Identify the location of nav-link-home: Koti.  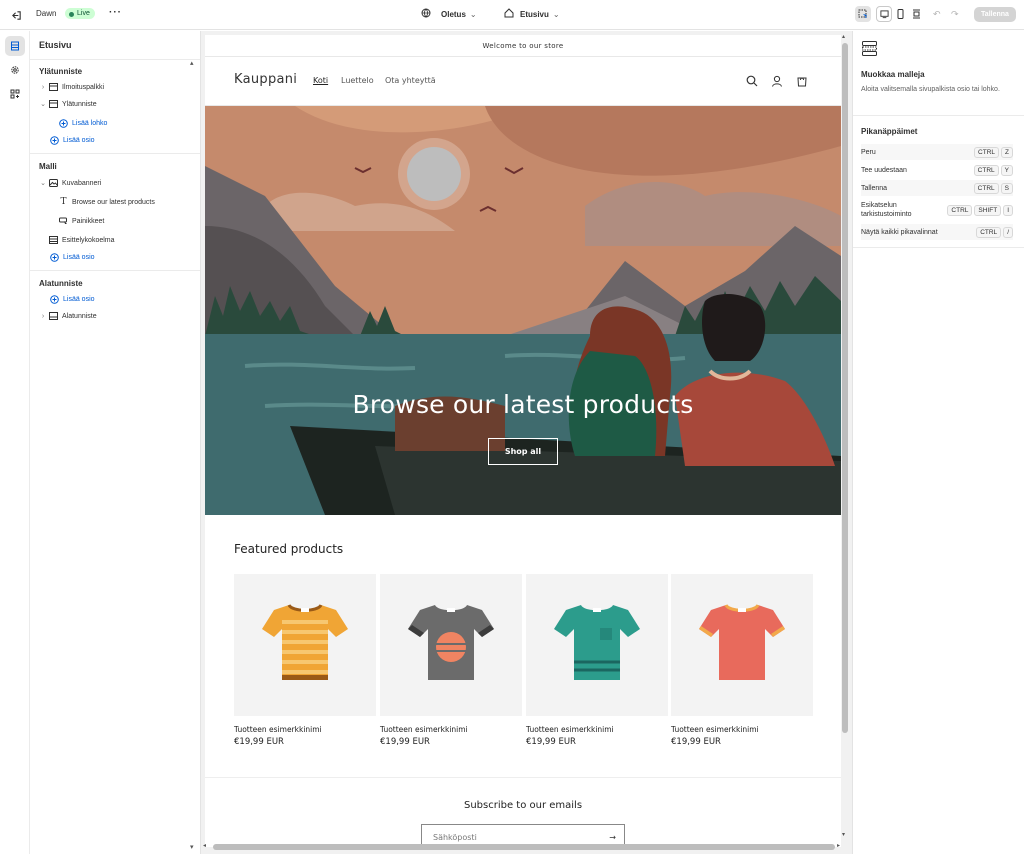
(320, 80).